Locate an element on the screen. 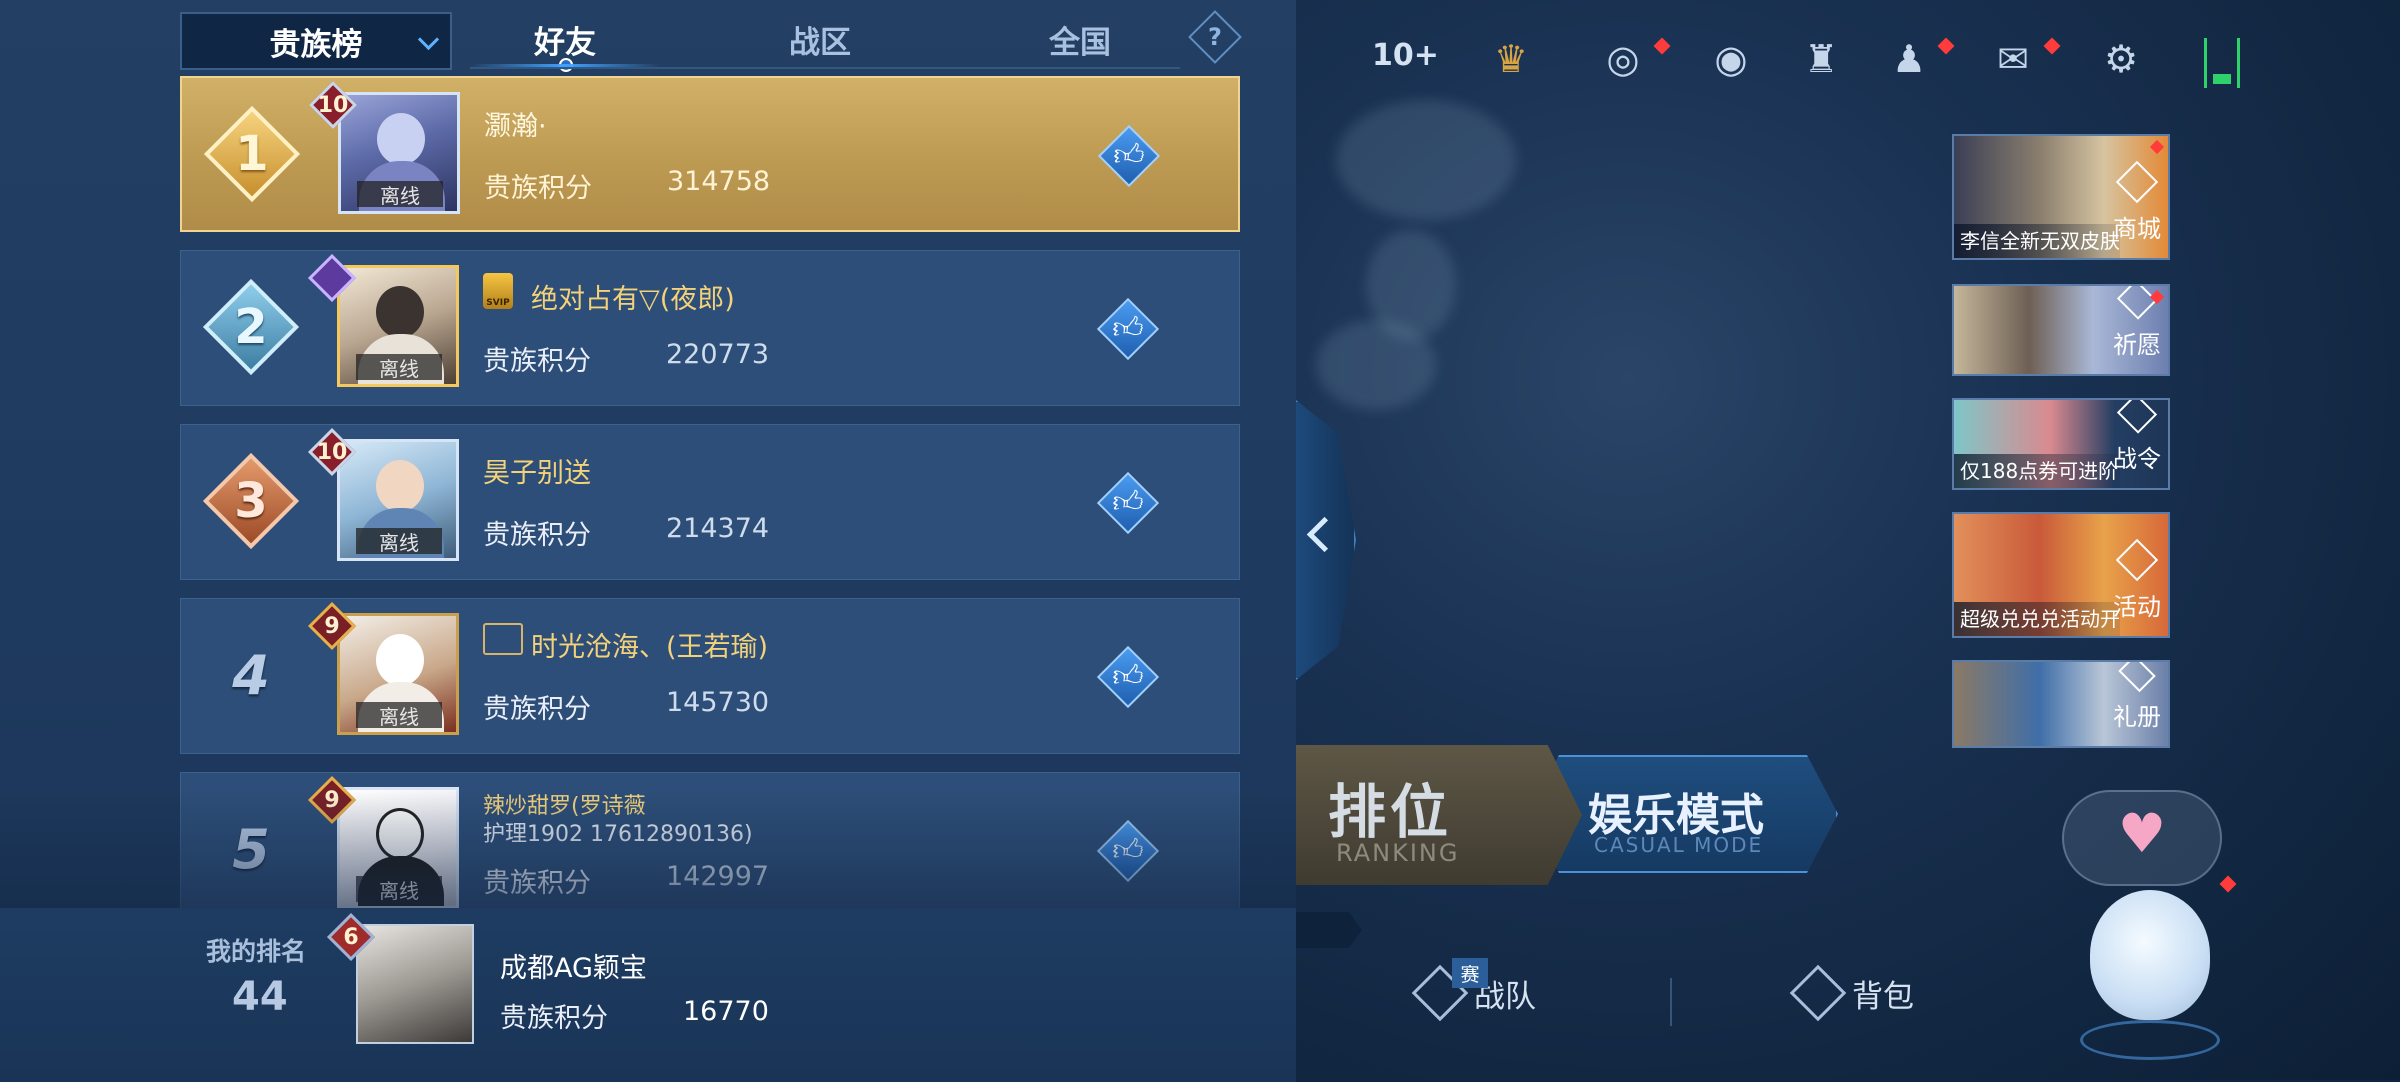 This screenshot has width=2400, height=1082. promo-card-gift: 礼册 is located at coordinates (2061, 704).